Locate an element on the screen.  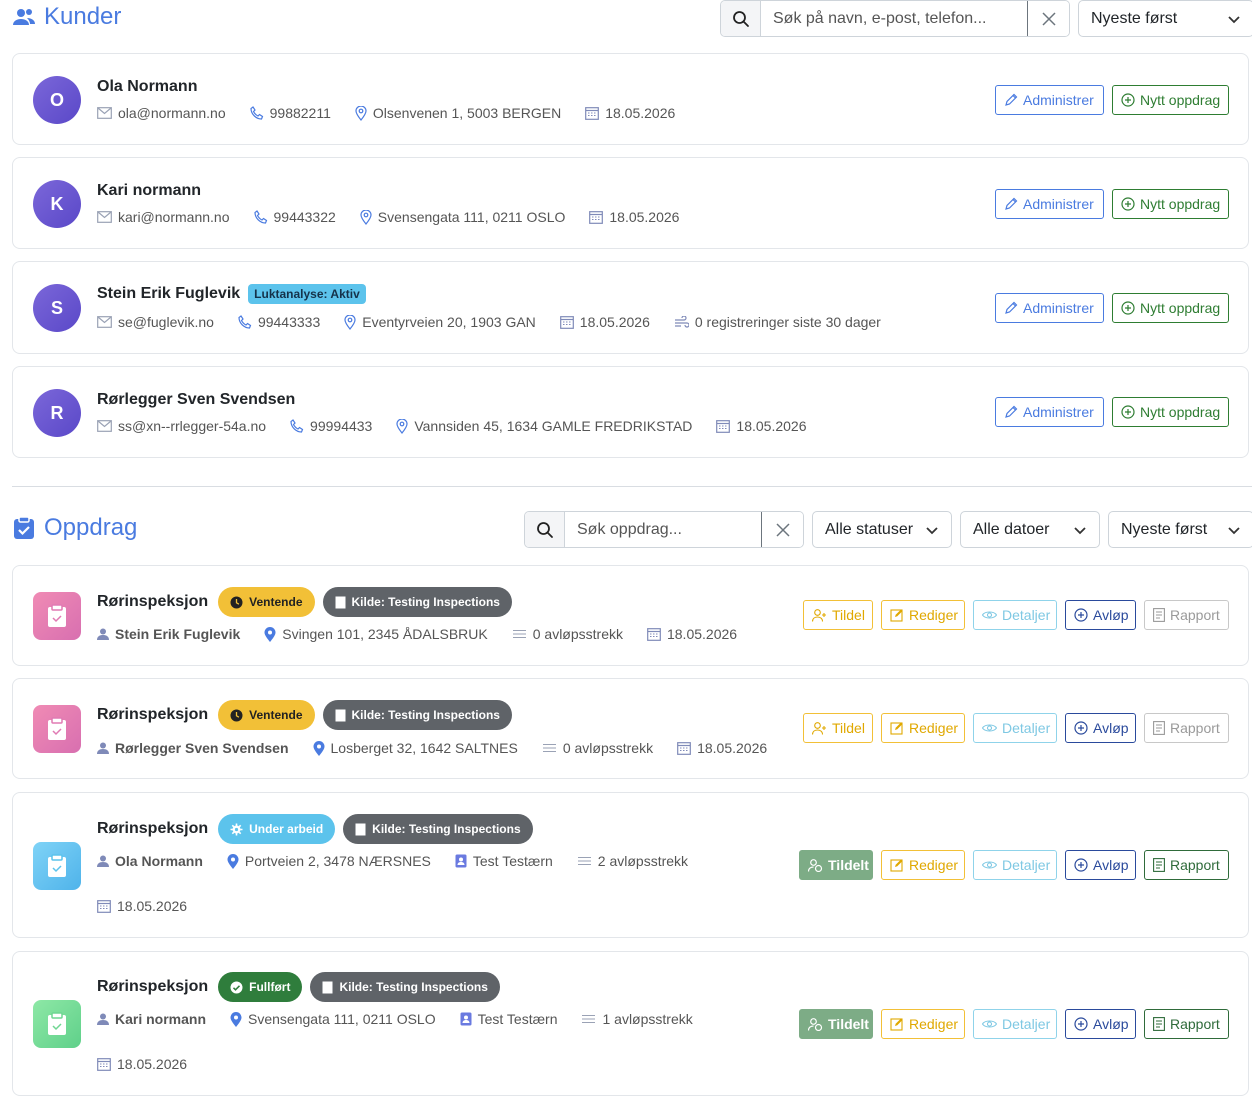
close-icon is located at coordinates (782, 529).